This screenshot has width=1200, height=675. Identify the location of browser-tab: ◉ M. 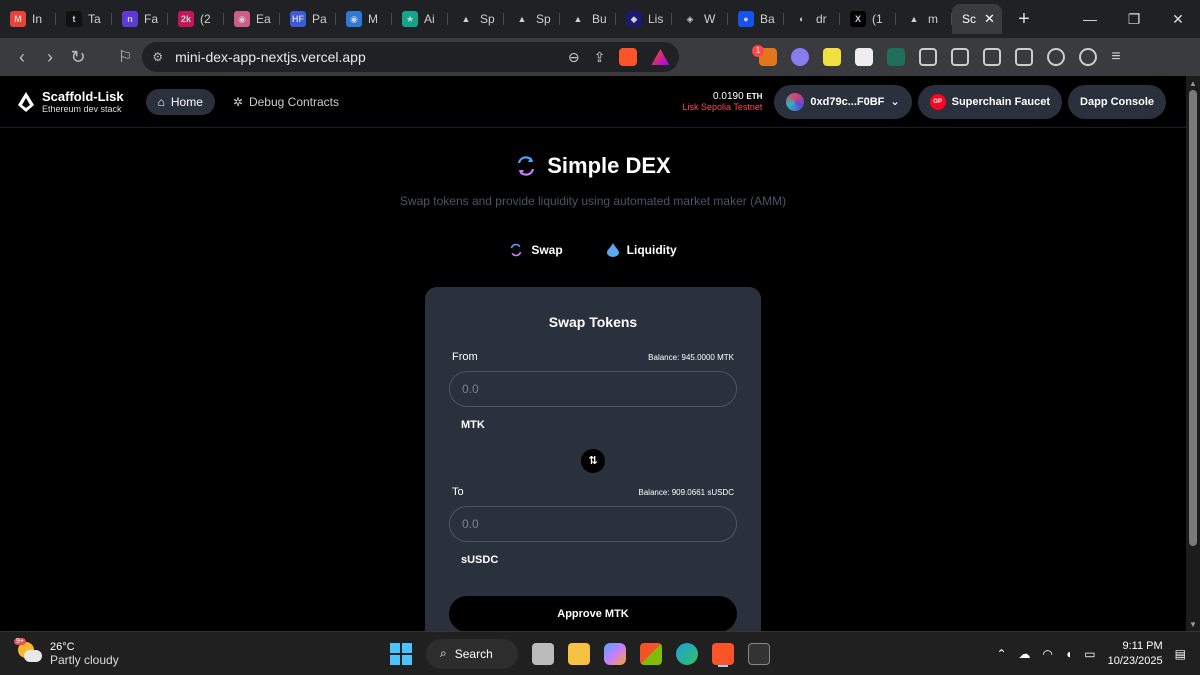
(364, 19).